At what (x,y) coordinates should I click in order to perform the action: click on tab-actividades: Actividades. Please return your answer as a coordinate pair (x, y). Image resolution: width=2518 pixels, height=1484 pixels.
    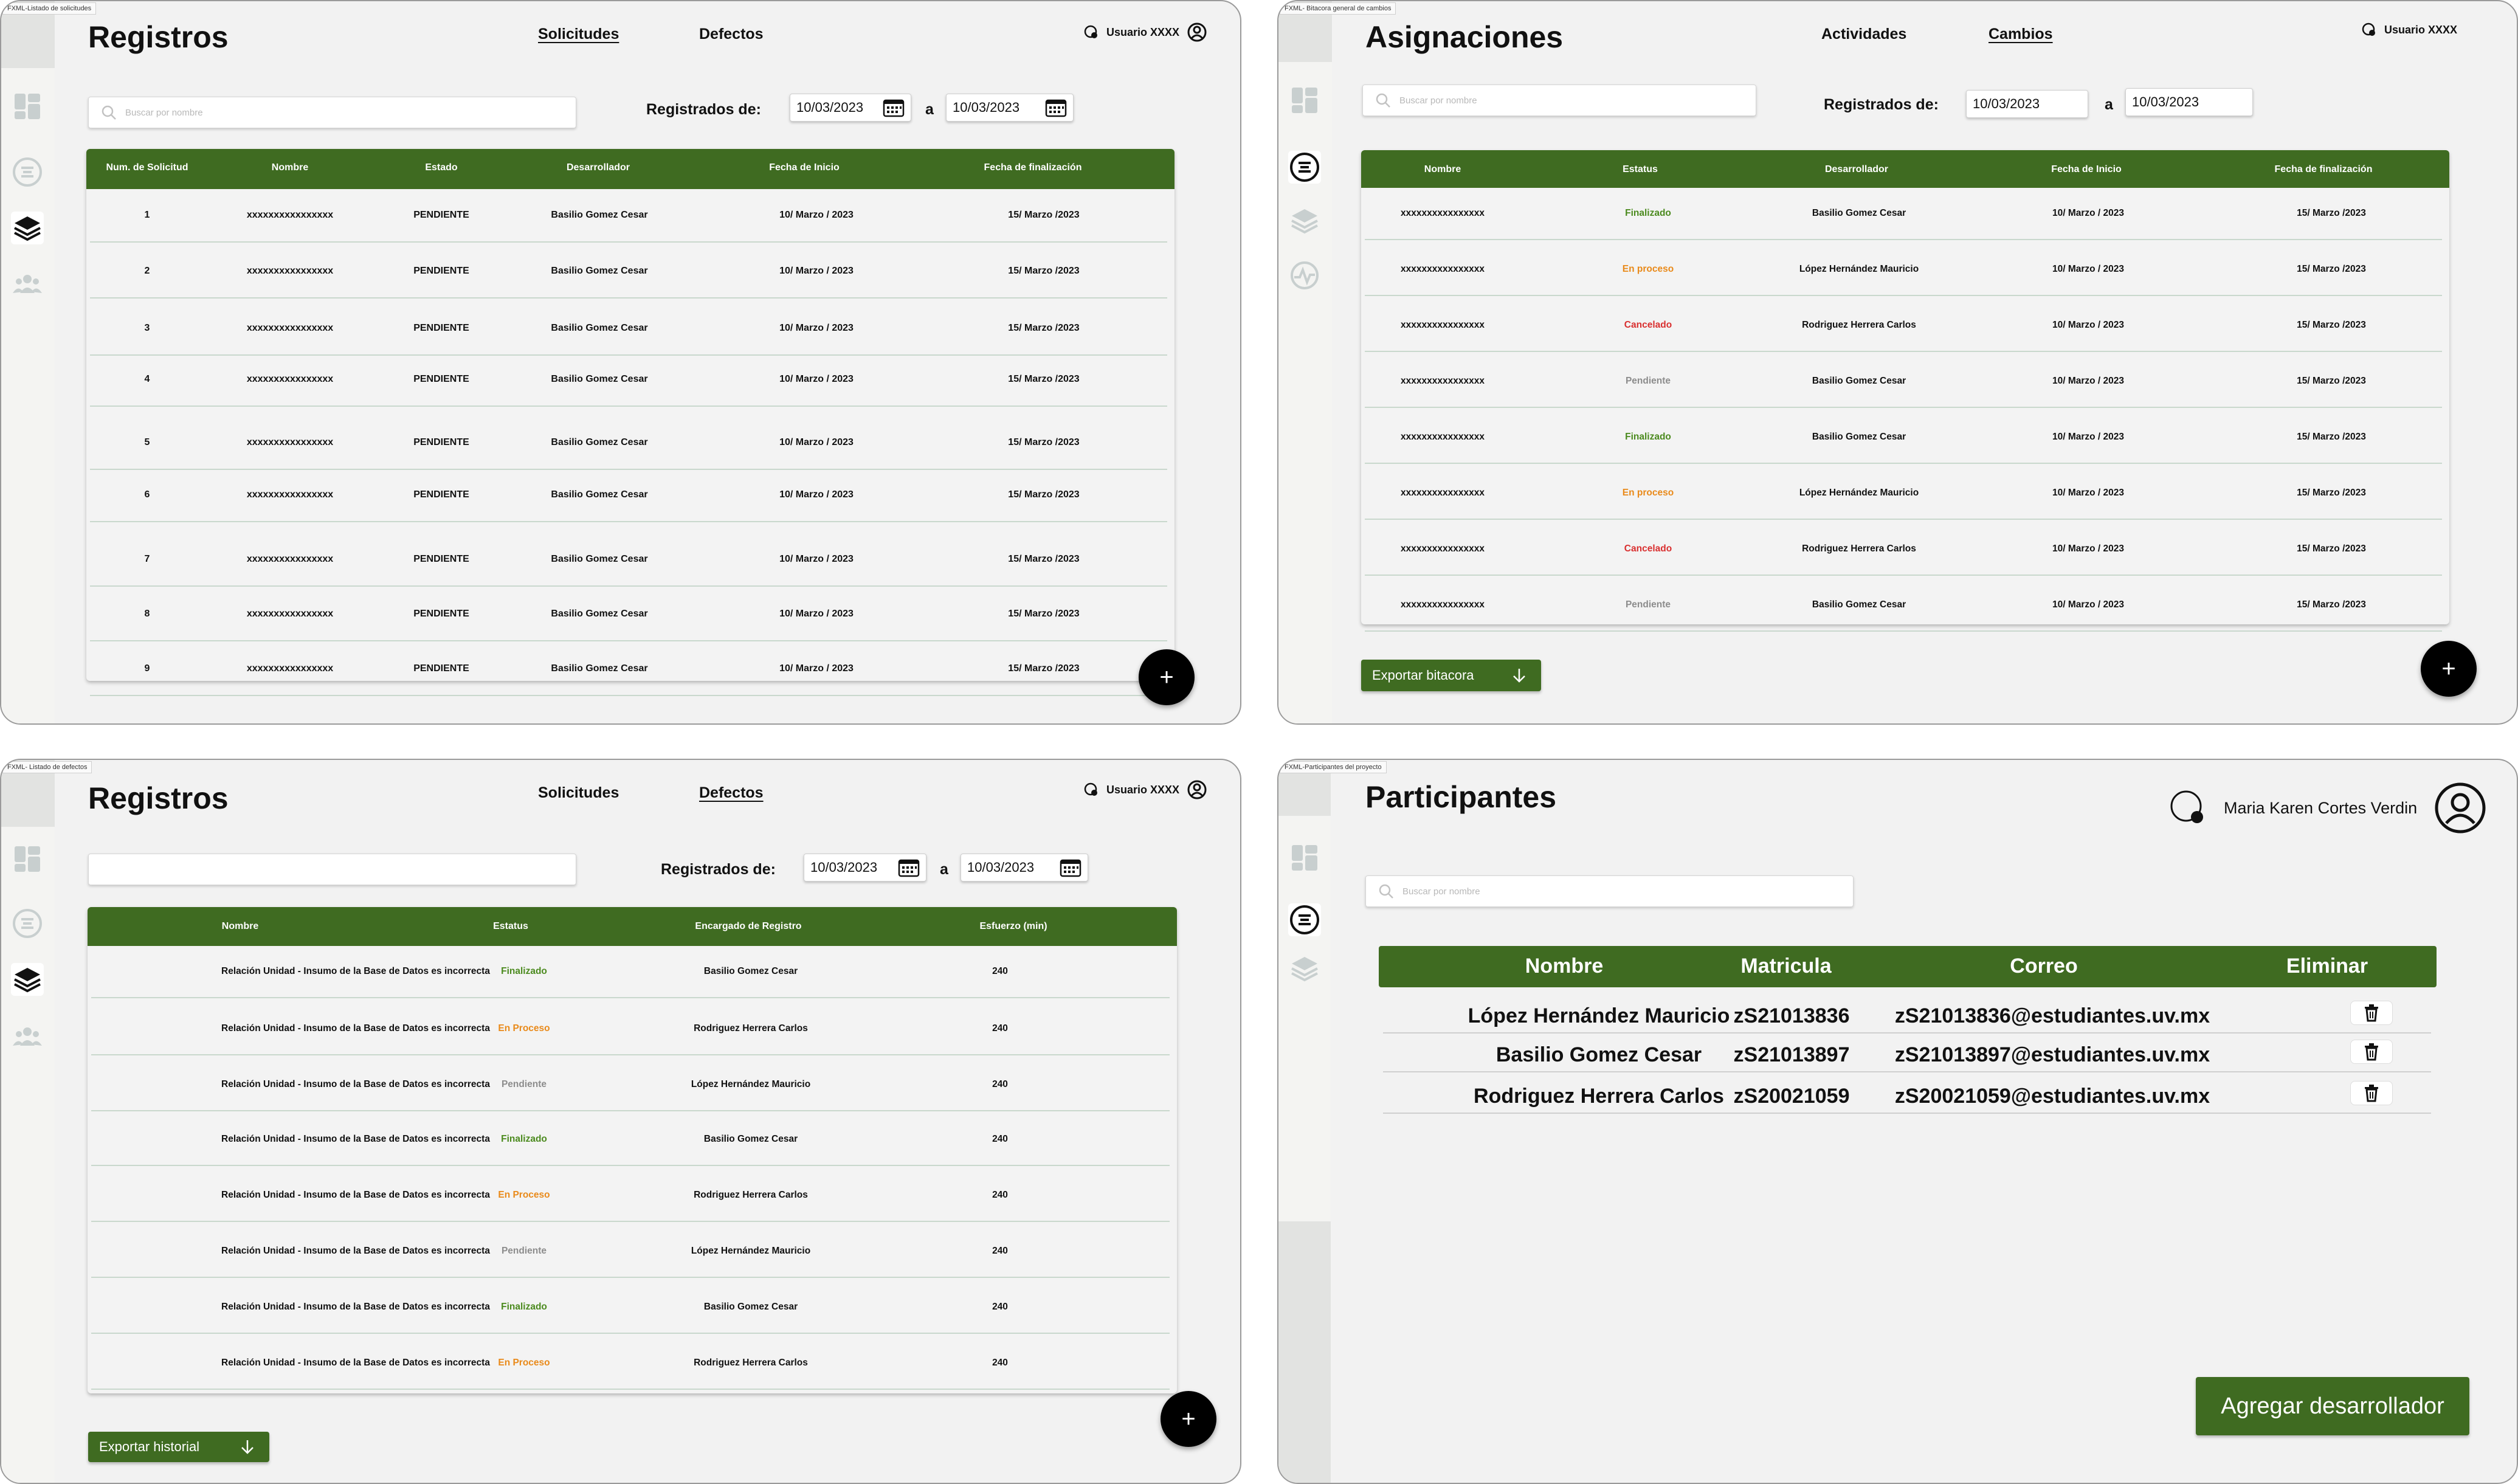
    Looking at the image, I should click on (1863, 34).